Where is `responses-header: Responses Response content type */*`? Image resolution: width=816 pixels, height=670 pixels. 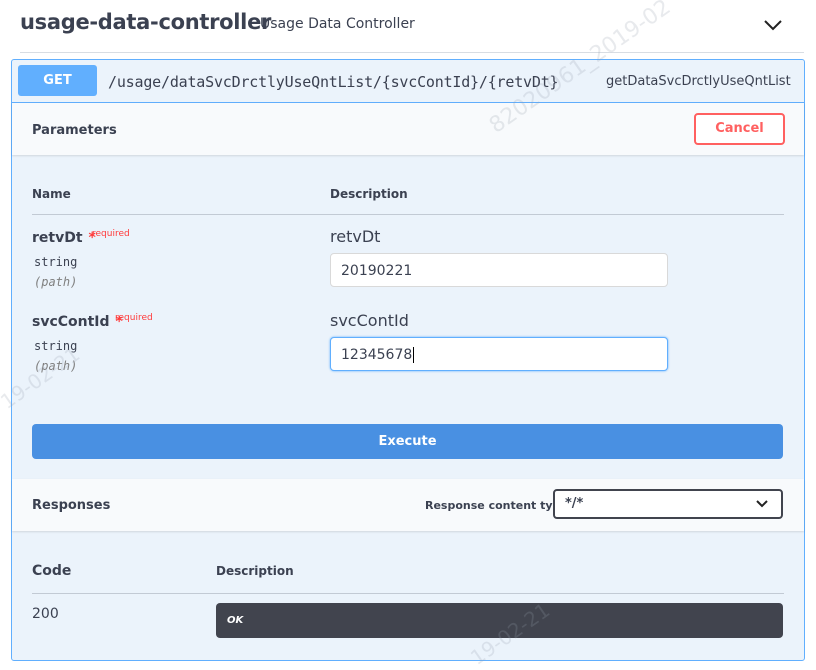 responses-header: Responses Response content type */* is located at coordinates (408, 505).